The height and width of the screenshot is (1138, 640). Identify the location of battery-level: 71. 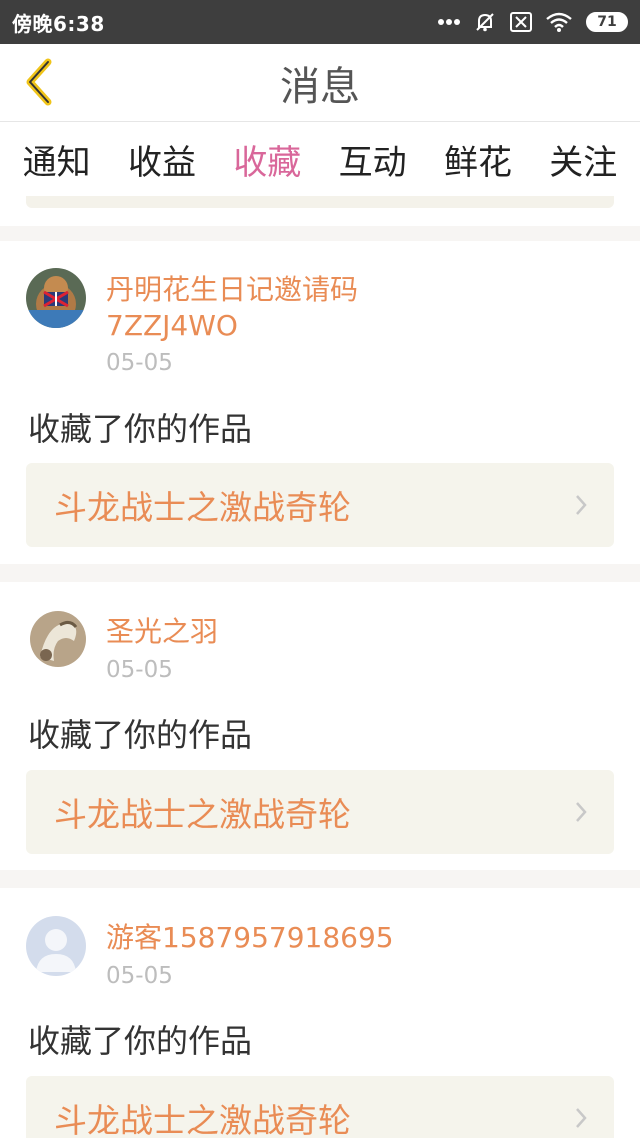
(607, 22).